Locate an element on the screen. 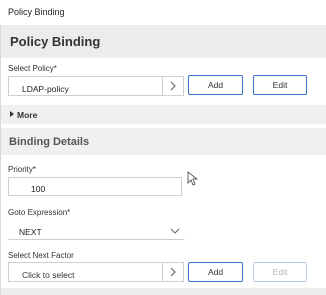  more-toggle: More is located at coordinates (163, 114).